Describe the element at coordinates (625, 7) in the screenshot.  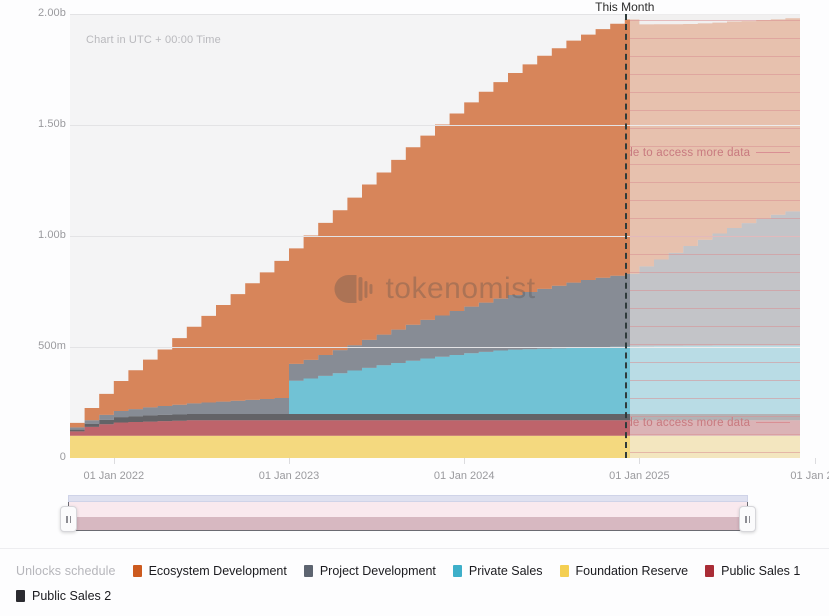
I see `this-month-label: This Month` at that location.